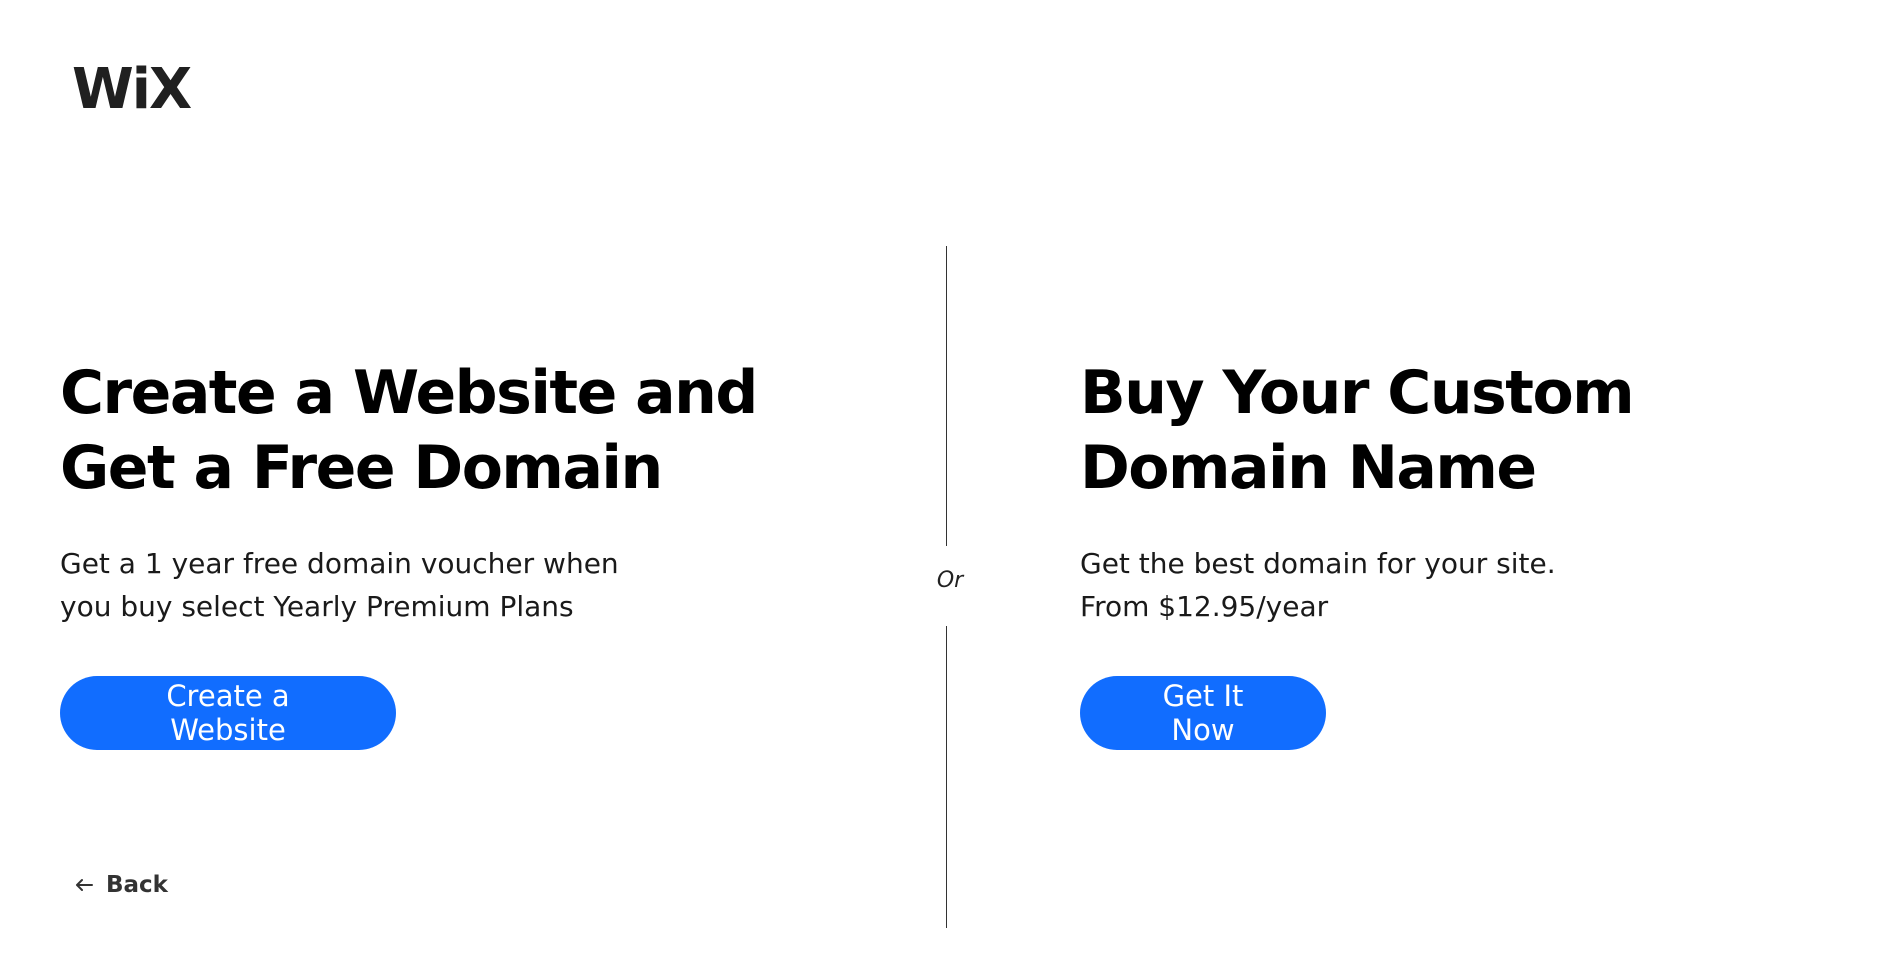  Describe the element at coordinates (1308, 468) in the screenshot. I see `buy-domain-headline-line2: Domain Name` at that location.